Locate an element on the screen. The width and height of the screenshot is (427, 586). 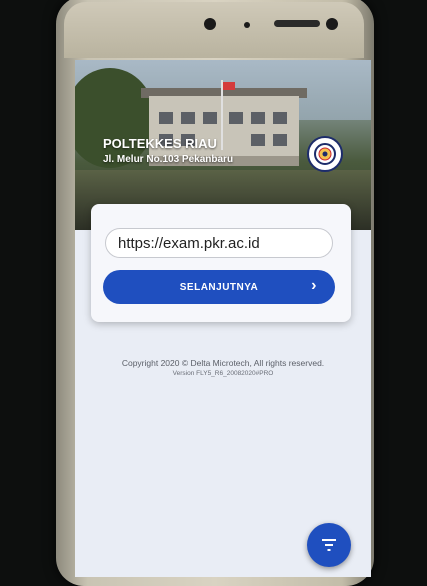
phone-top-bezel is located at coordinates (214, 30).